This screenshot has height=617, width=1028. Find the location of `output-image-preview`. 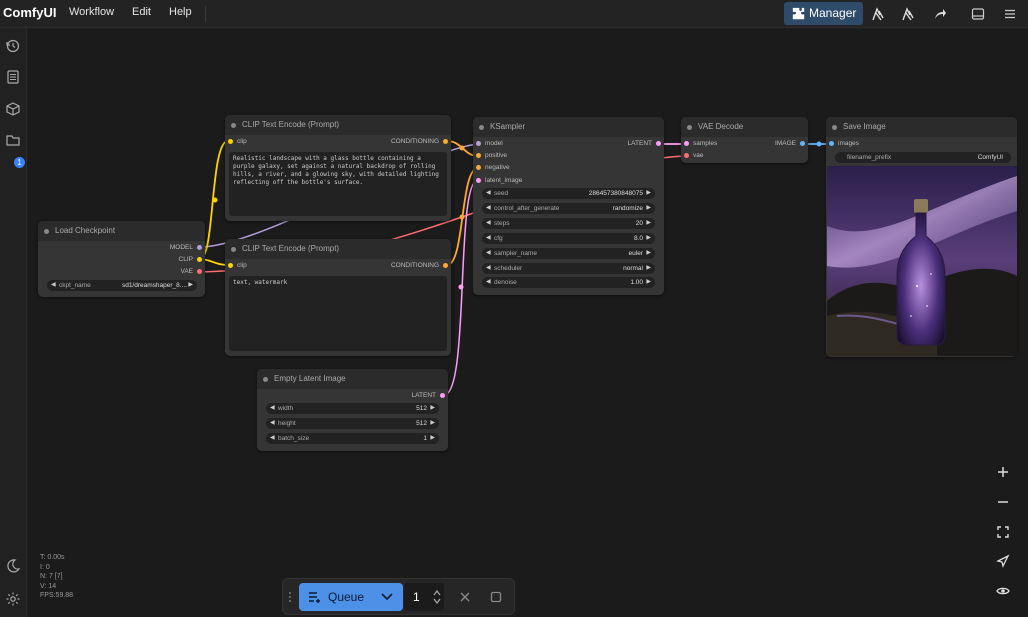

output-image-preview is located at coordinates (922, 261).